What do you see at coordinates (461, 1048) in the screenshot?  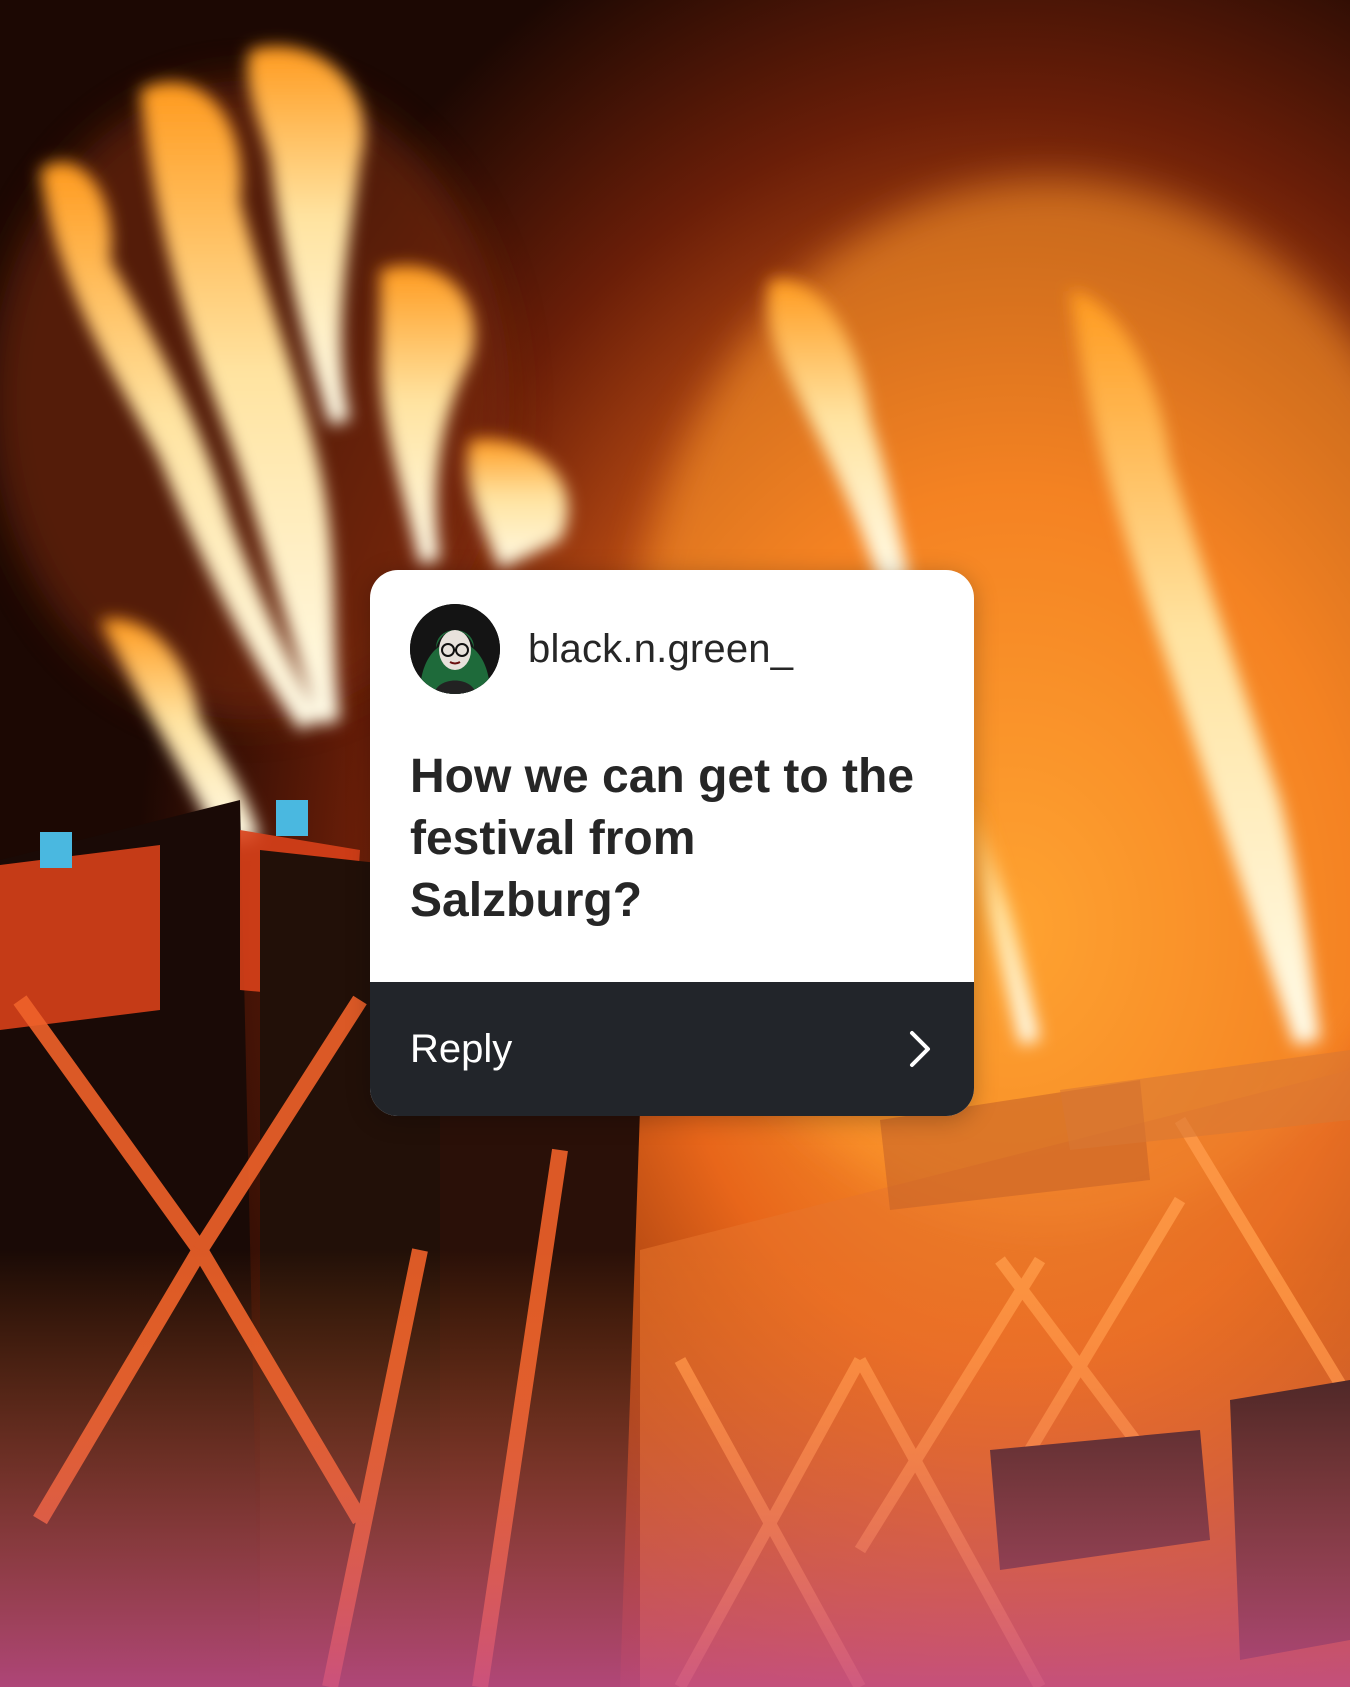 I see `reply-label: Reply` at bounding box center [461, 1048].